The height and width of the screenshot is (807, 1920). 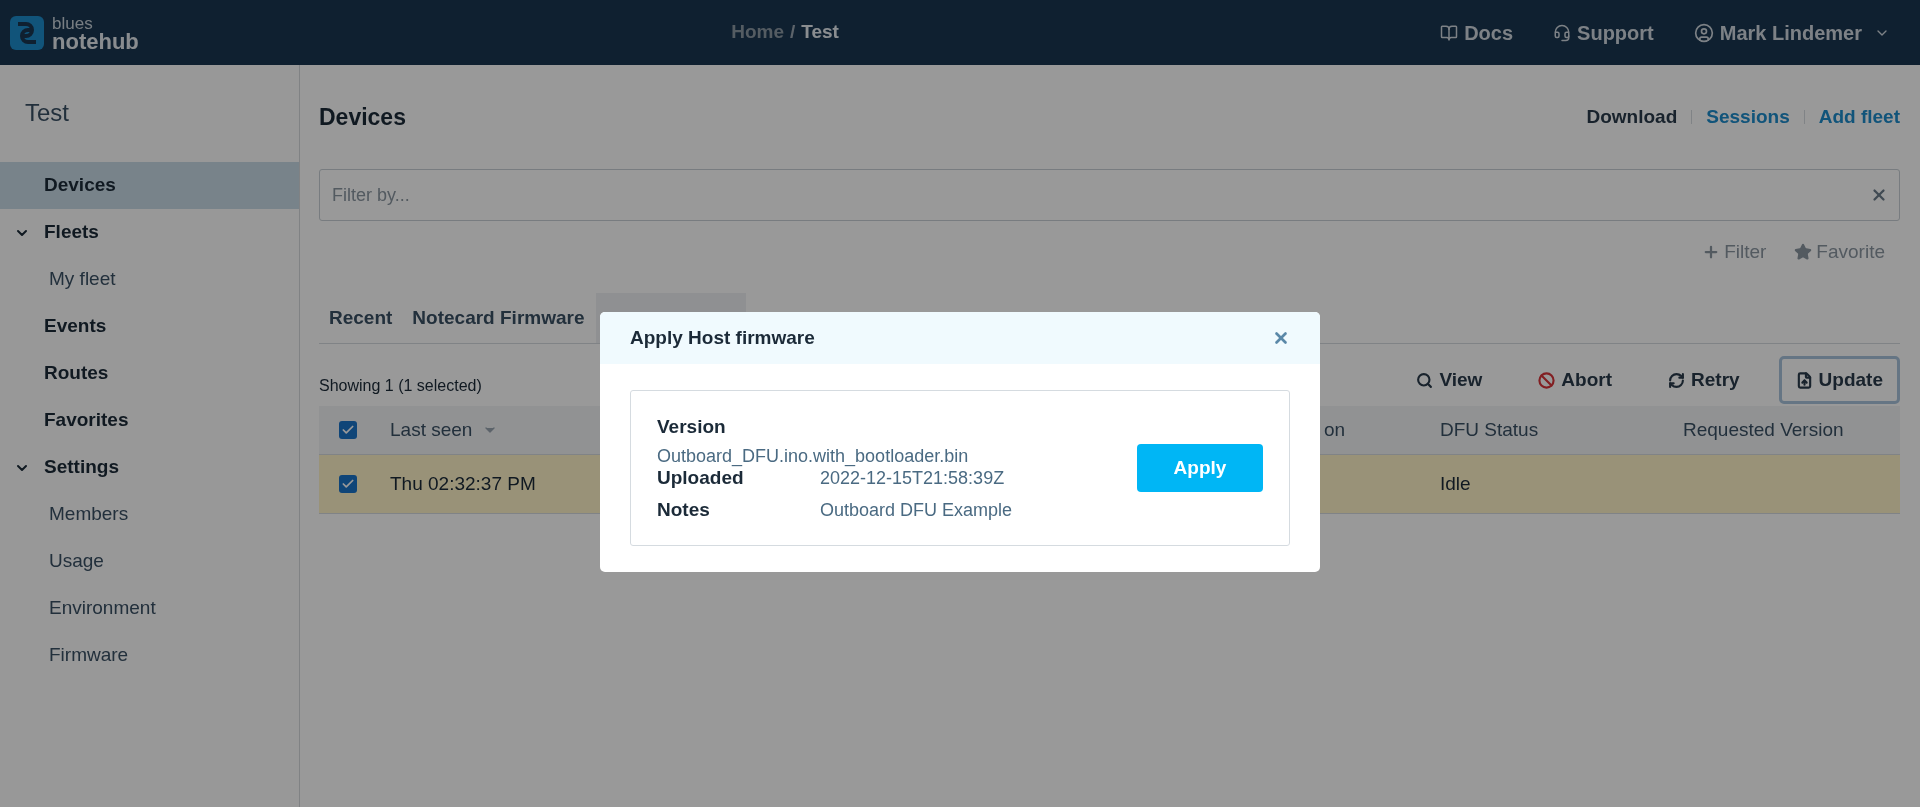 I want to click on version-label: Version, so click(x=692, y=427).